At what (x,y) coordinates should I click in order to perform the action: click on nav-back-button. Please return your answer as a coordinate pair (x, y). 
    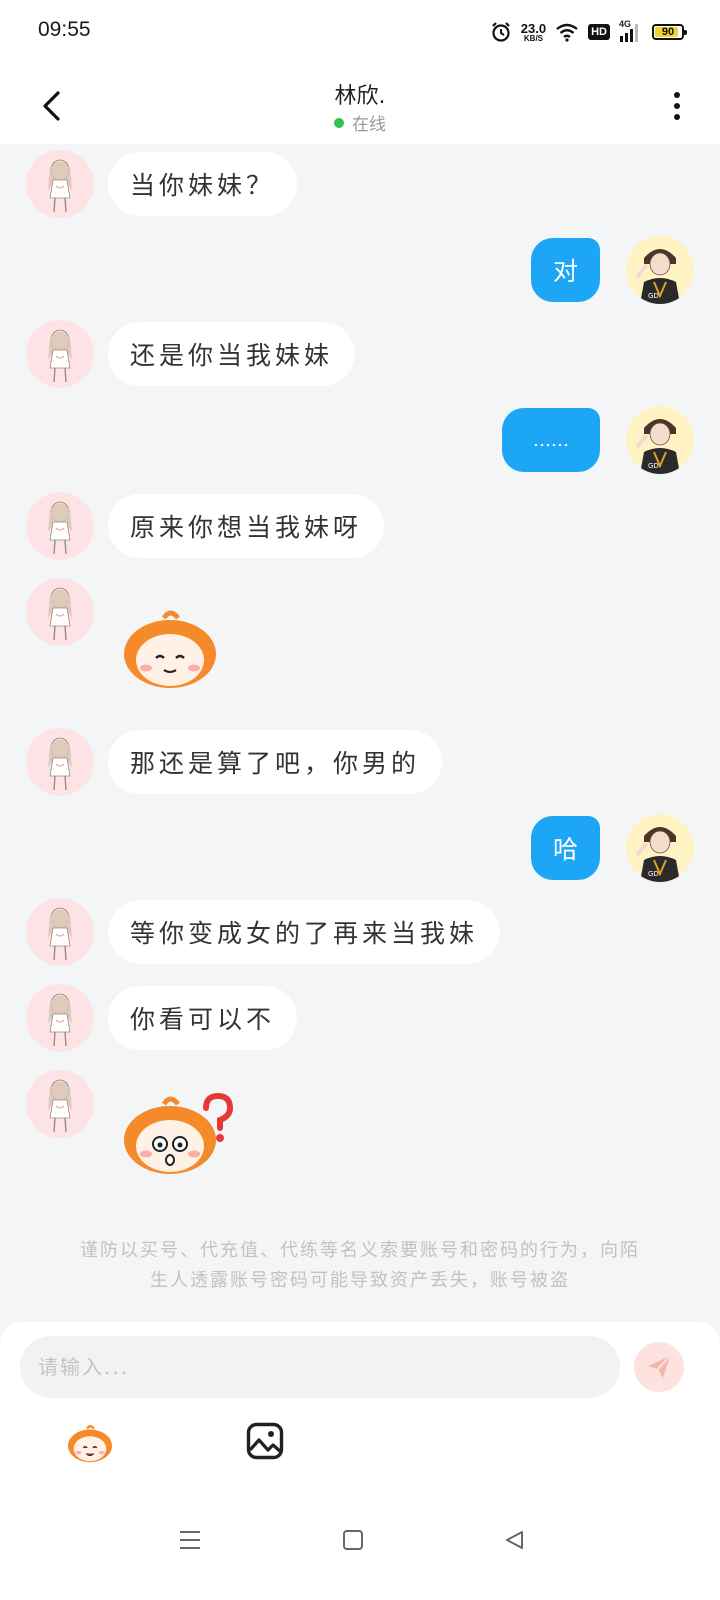
    Looking at the image, I should click on (514, 1540).